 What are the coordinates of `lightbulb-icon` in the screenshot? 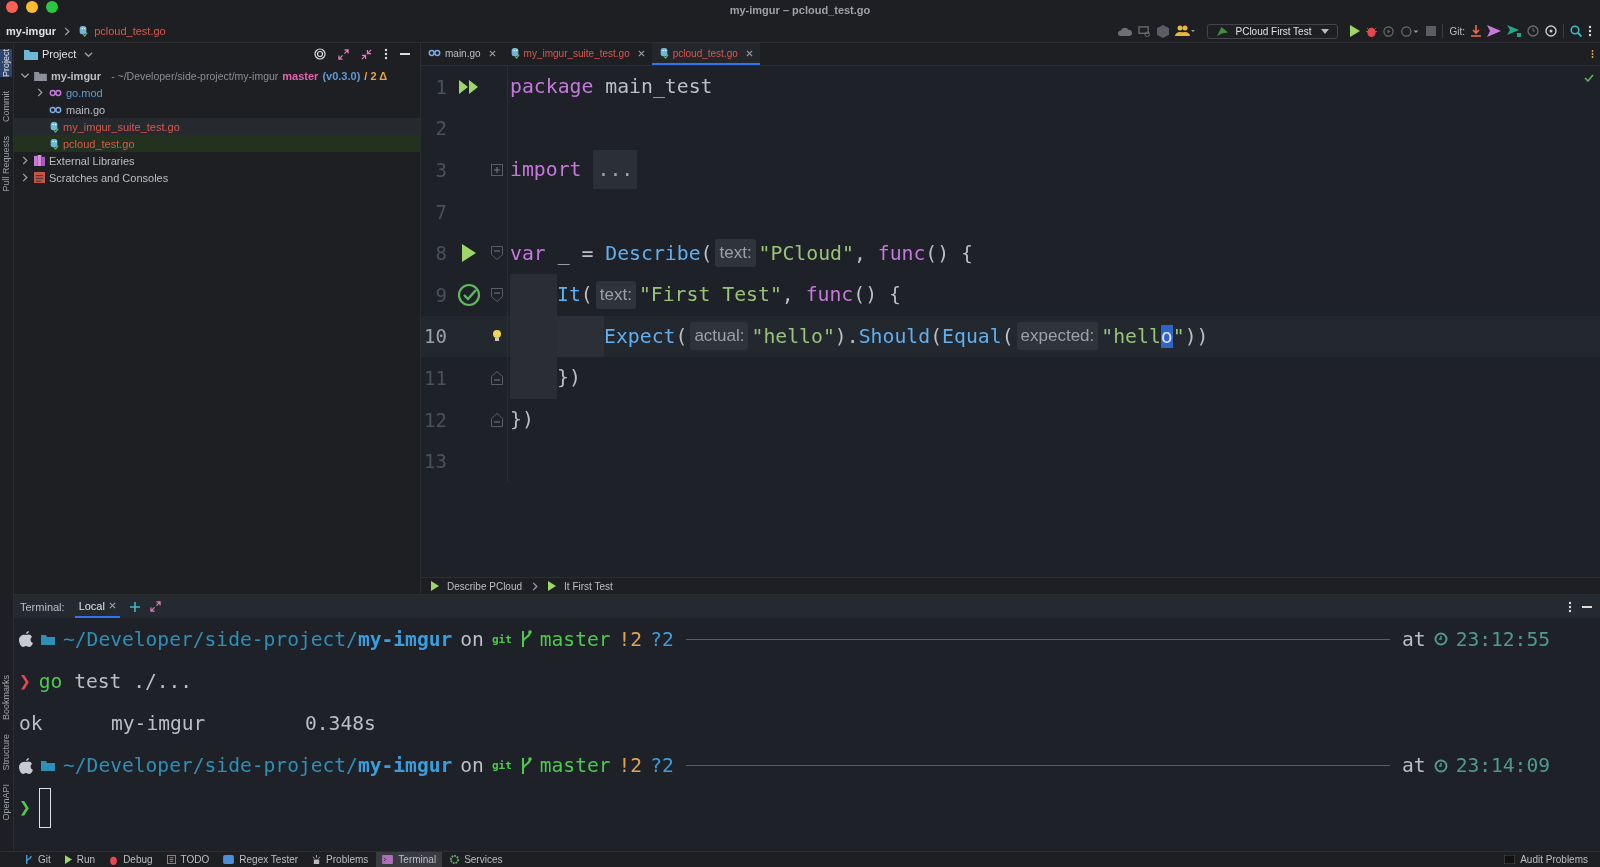 It's located at (497, 336).